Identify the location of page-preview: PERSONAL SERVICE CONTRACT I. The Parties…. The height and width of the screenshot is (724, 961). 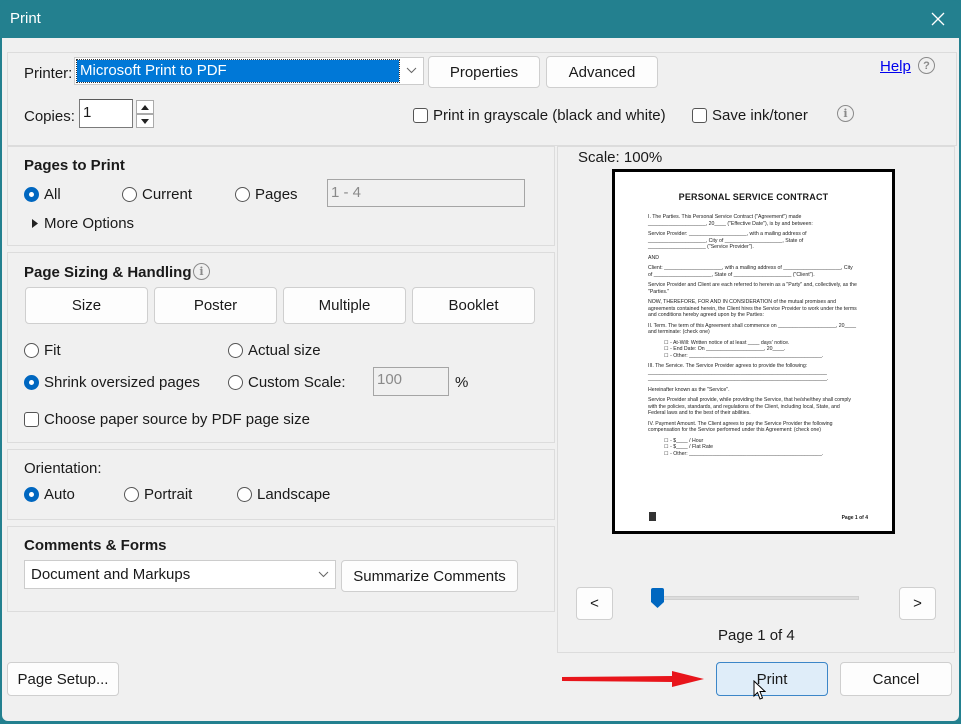
(753, 351).